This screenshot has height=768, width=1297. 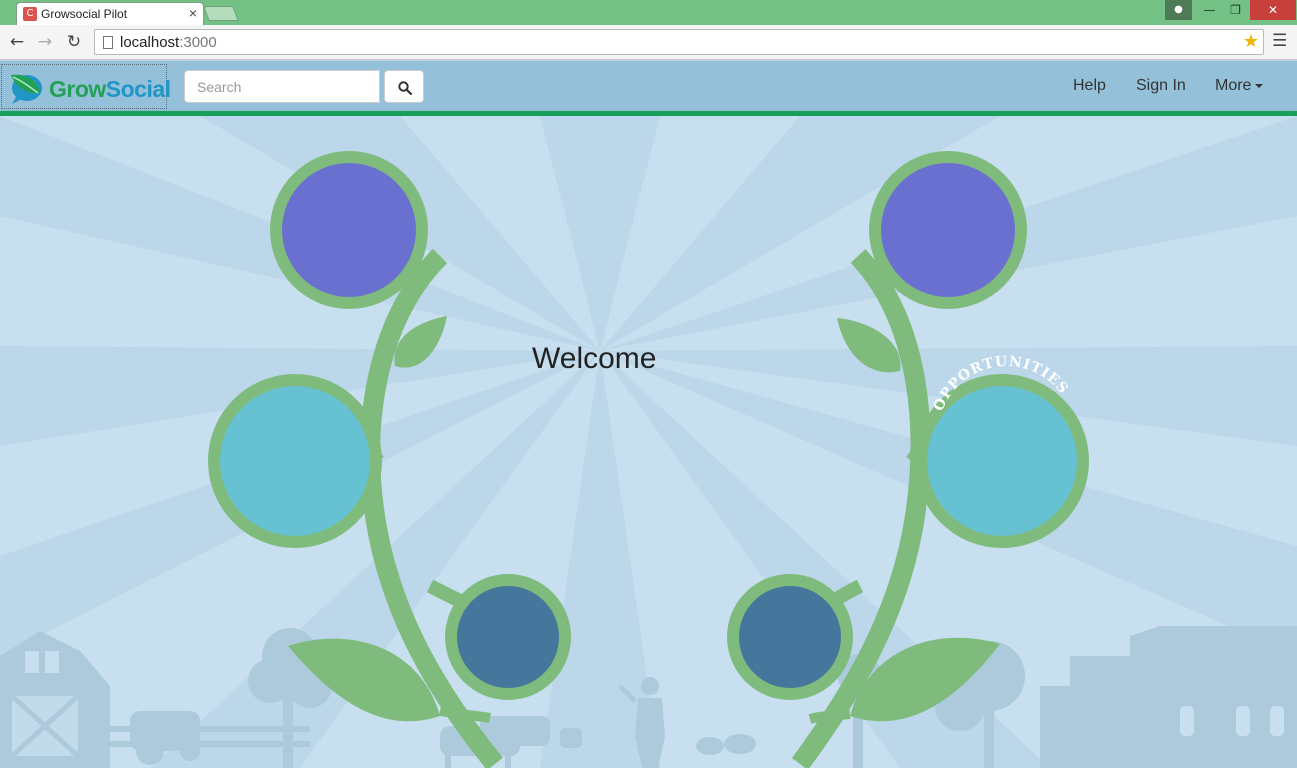 I want to click on favicon-icon: C, so click(x=30, y=14).